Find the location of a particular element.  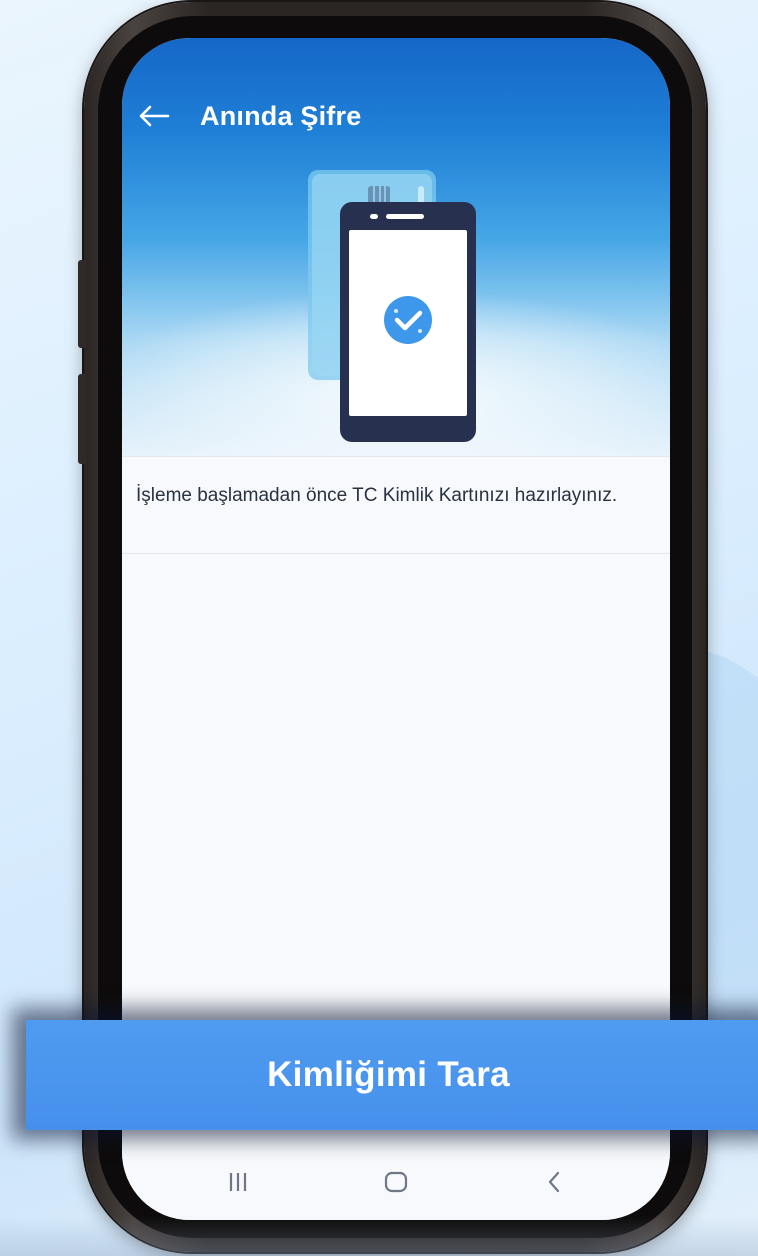

home-button is located at coordinates (396, 1182).